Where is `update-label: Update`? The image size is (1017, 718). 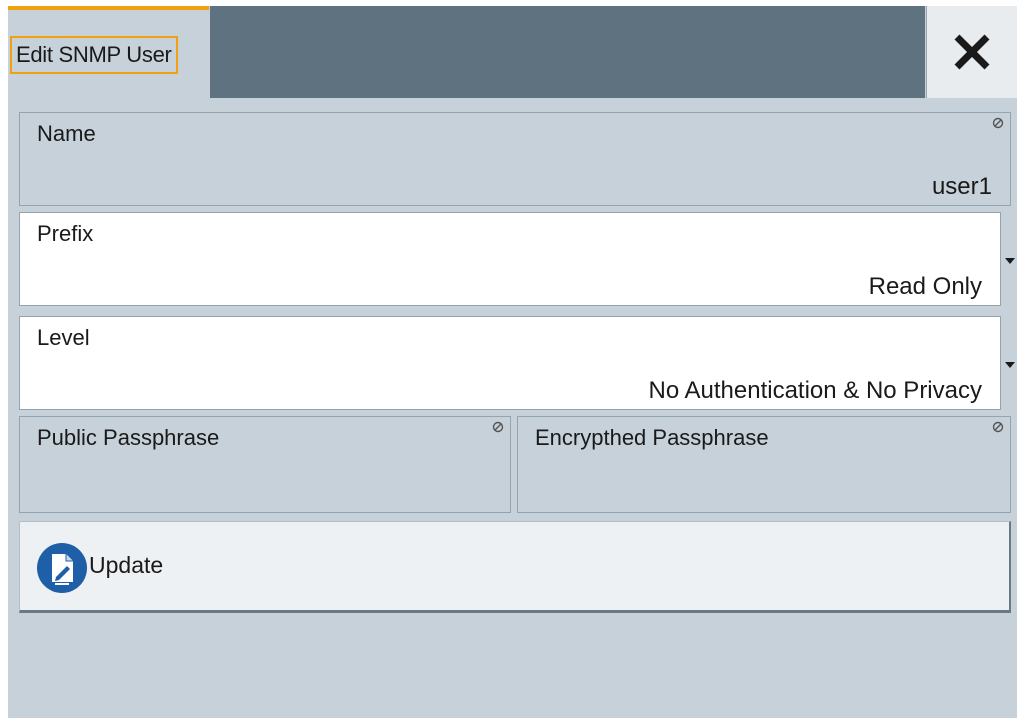
update-label: Update is located at coordinates (126, 565).